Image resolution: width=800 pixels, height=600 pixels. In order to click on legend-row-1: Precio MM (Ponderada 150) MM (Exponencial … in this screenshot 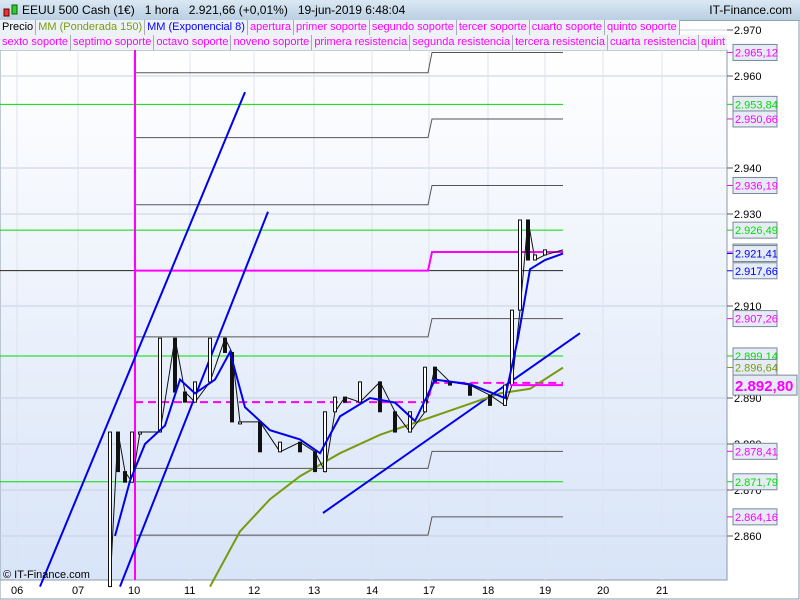, I will do `click(340, 27)`.